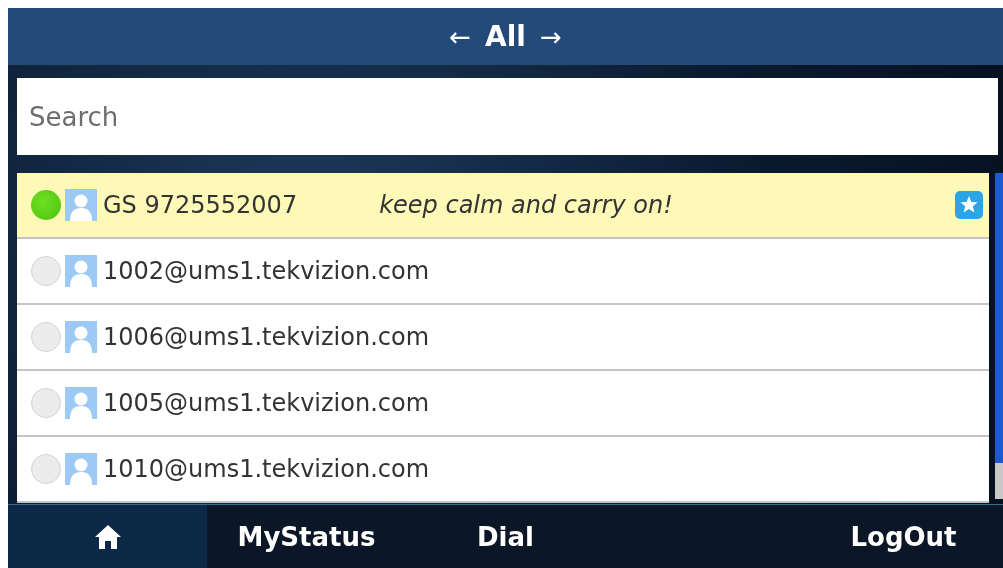 The image size is (1003, 568). Describe the element at coordinates (460, 36) in the screenshot. I see `previous-arrow: ←` at that location.